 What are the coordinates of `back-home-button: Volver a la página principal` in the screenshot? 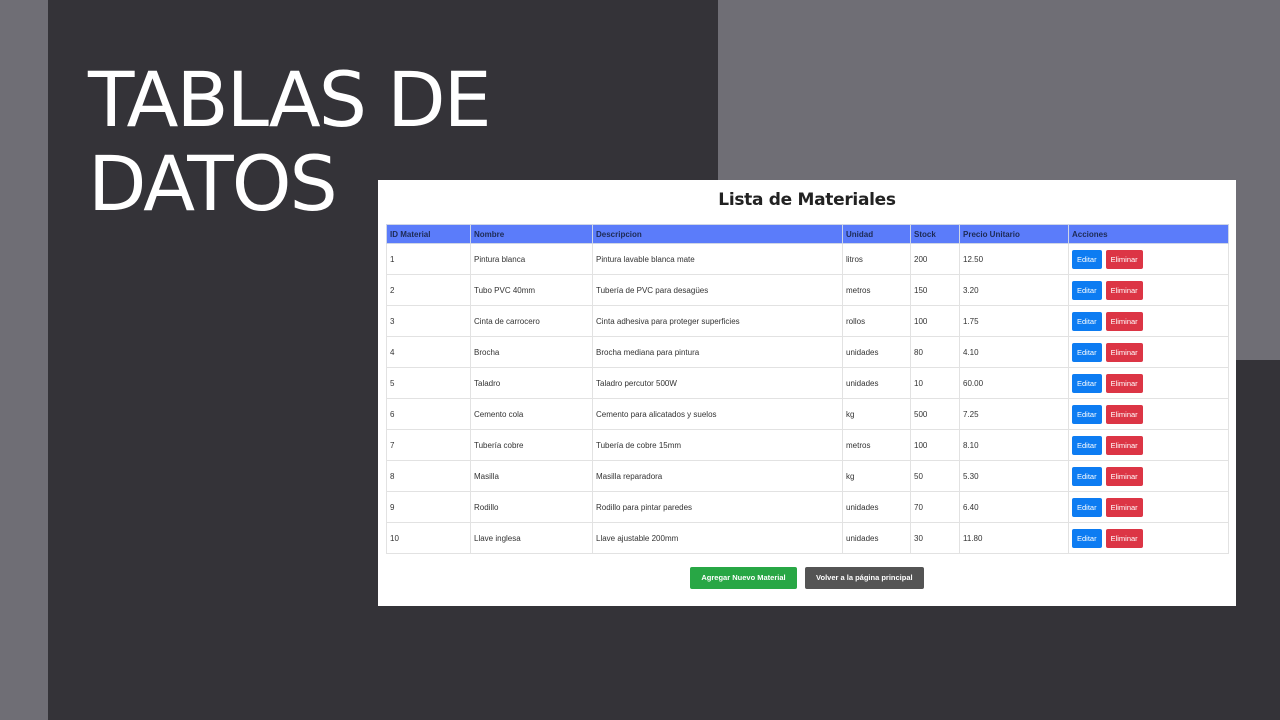 It's located at (864, 578).